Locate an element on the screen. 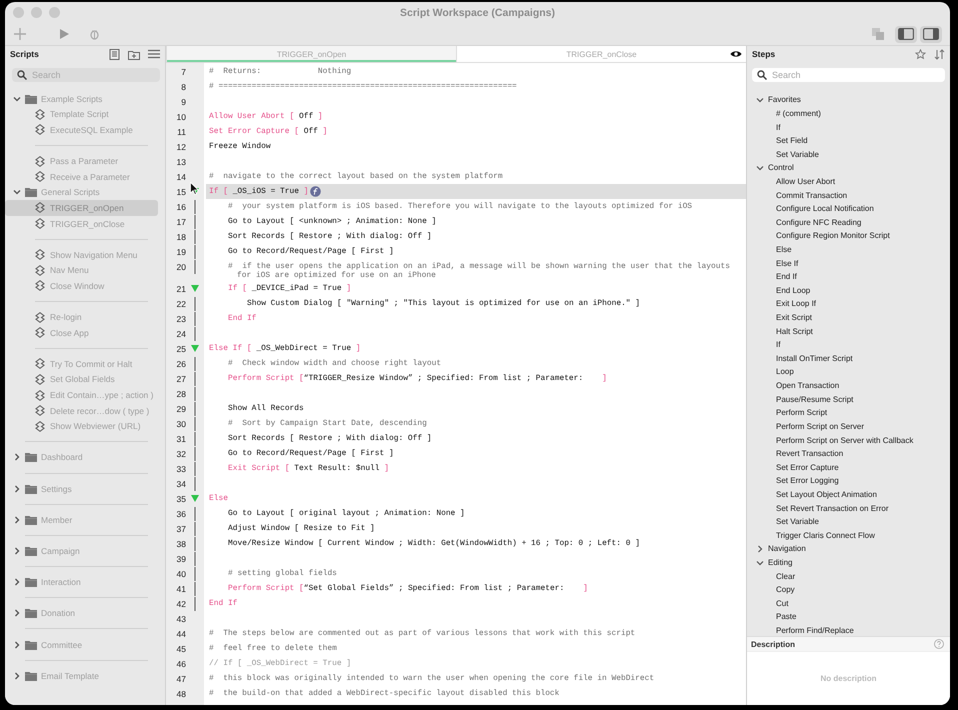  calculation-icon is located at coordinates (316, 191).